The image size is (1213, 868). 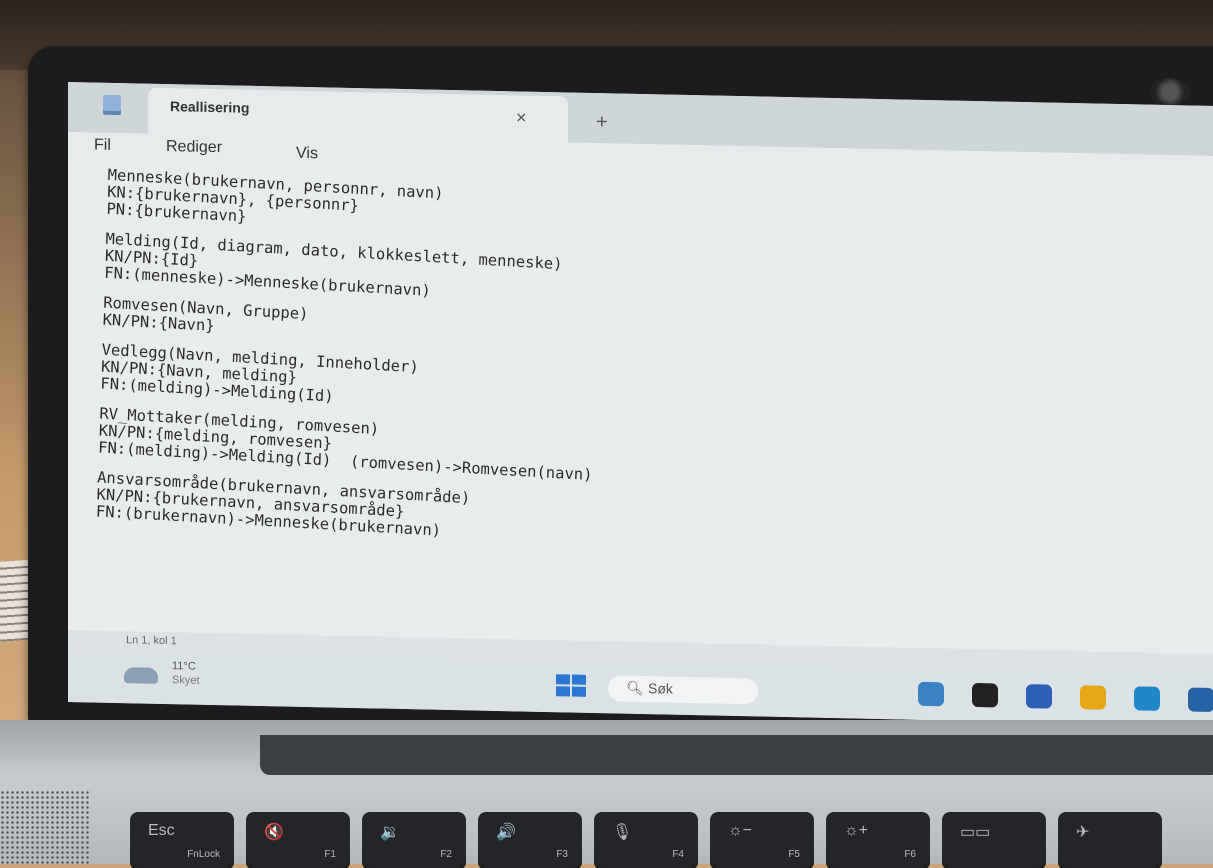 I want to click on key-sublabel: F1, so click(x=330, y=854).